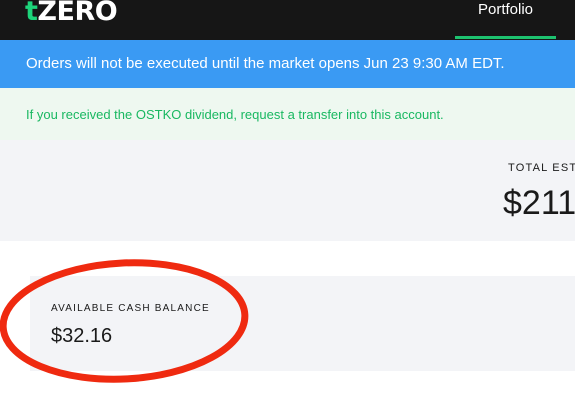 This screenshot has width=575, height=405. I want to click on tzero-logo: tZERO, so click(71, 15).